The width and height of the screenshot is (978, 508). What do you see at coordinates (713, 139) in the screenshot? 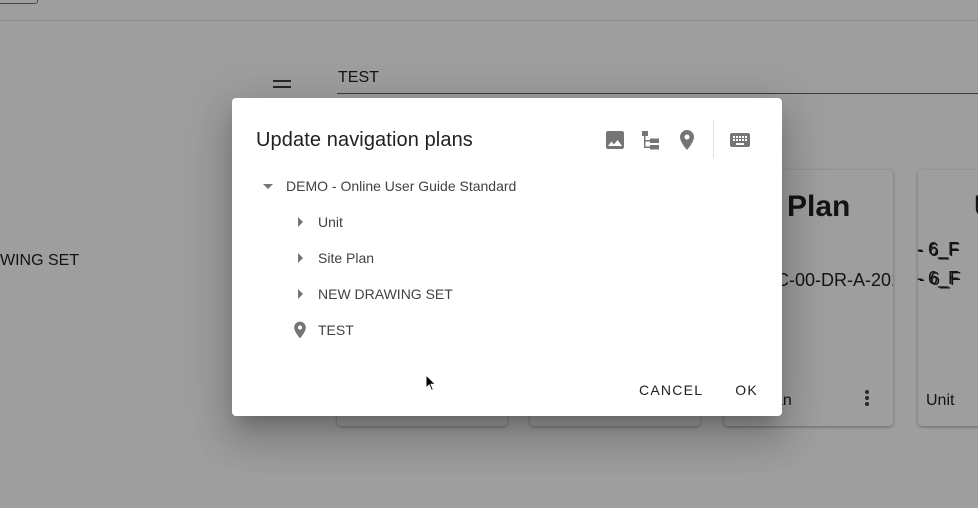
I see `toolbar-divider` at bounding box center [713, 139].